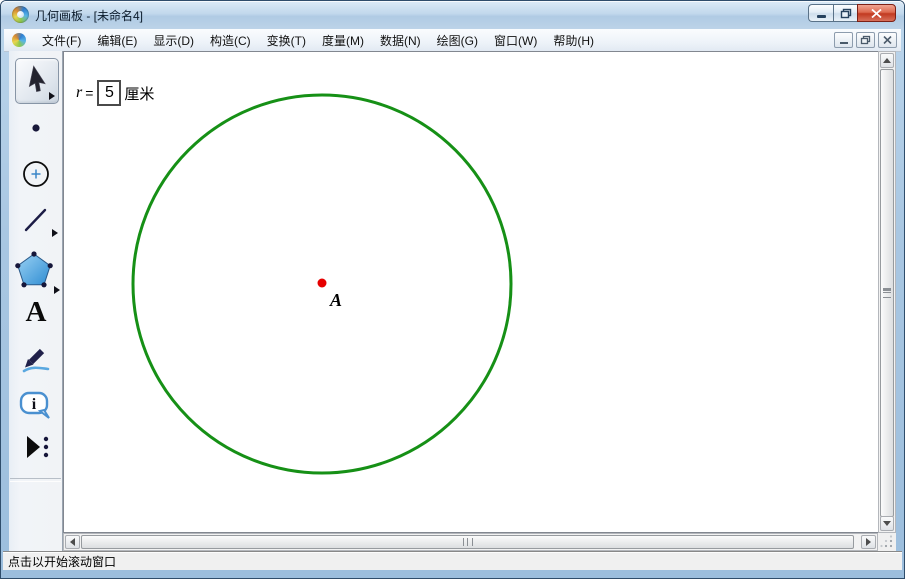  What do you see at coordinates (452, 560) in the screenshot?
I see `status-bar: 点击以开始滚动窗口` at bounding box center [452, 560].